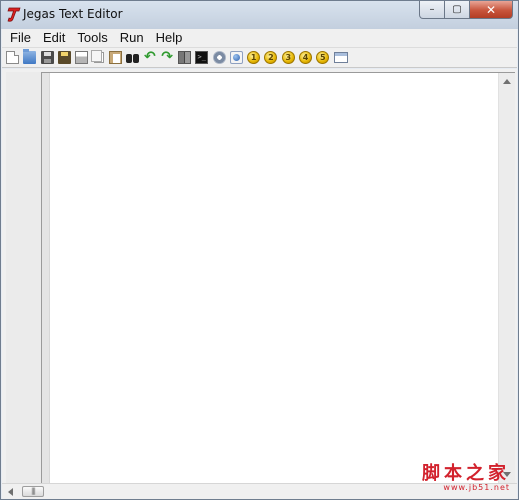 The height and width of the screenshot is (500, 519). I want to click on find-binoculars-icon, so click(133, 57).